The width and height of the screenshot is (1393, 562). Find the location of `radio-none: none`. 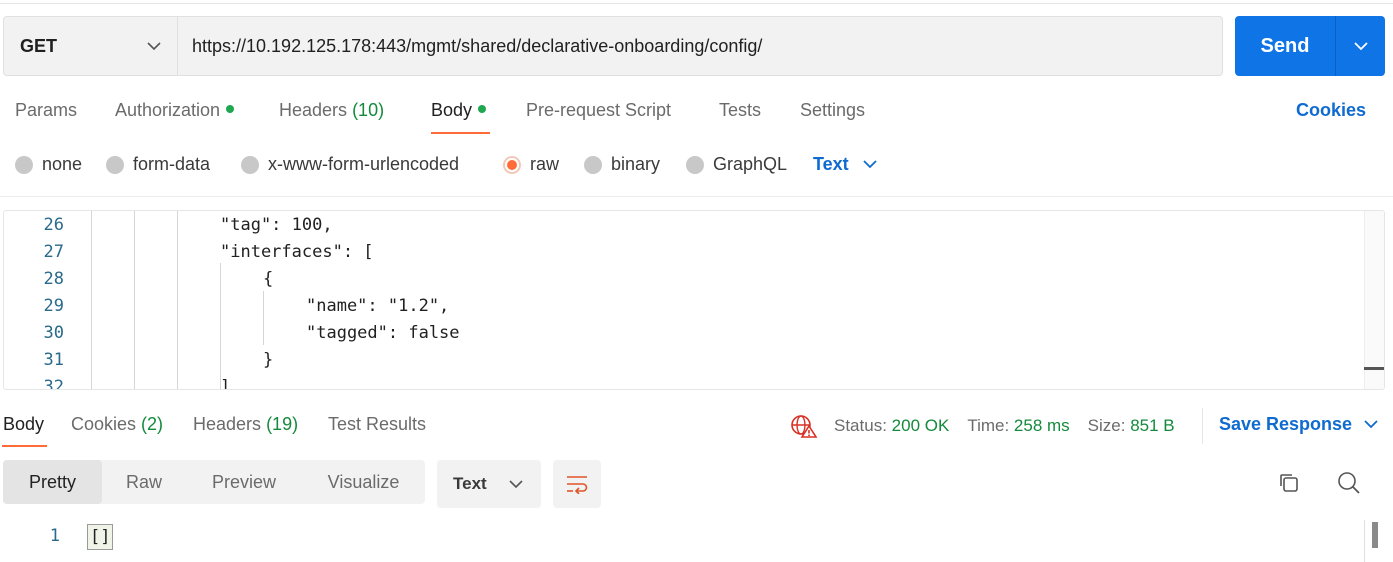

radio-none: none is located at coordinates (48, 164).